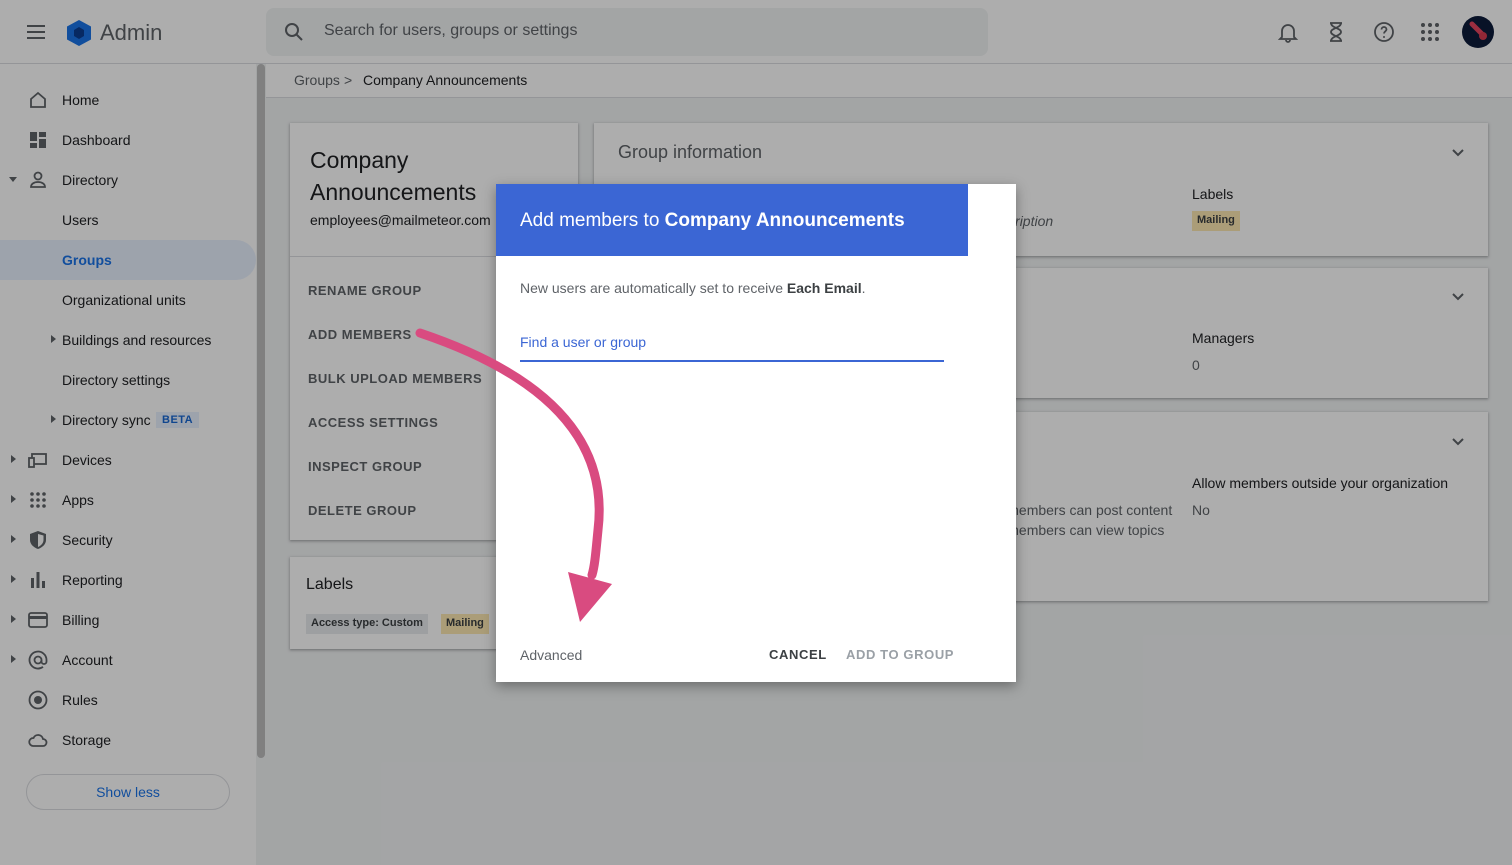 Image resolution: width=1512 pixels, height=865 pixels. Describe the element at coordinates (784, 220) in the screenshot. I see `dialog-title-group: Company Announcements` at that location.